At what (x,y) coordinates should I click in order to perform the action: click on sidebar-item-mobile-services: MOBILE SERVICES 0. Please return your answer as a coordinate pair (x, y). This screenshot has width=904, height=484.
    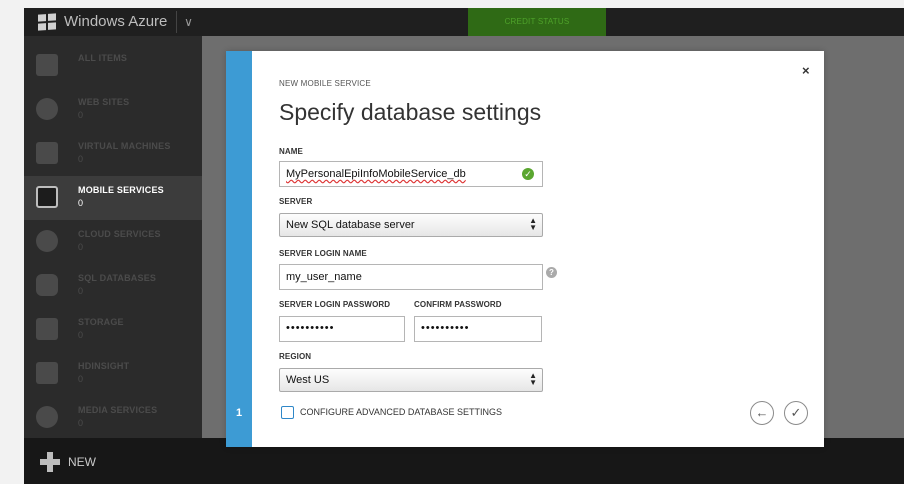
    Looking at the image, I should click on (113, 198).